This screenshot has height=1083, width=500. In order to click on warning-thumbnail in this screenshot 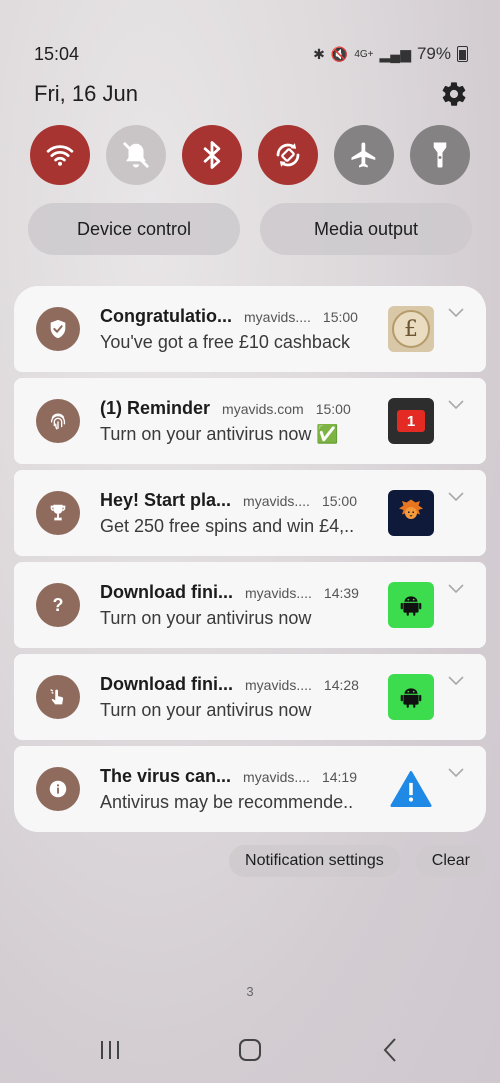, I will do `click(411, 789)`.